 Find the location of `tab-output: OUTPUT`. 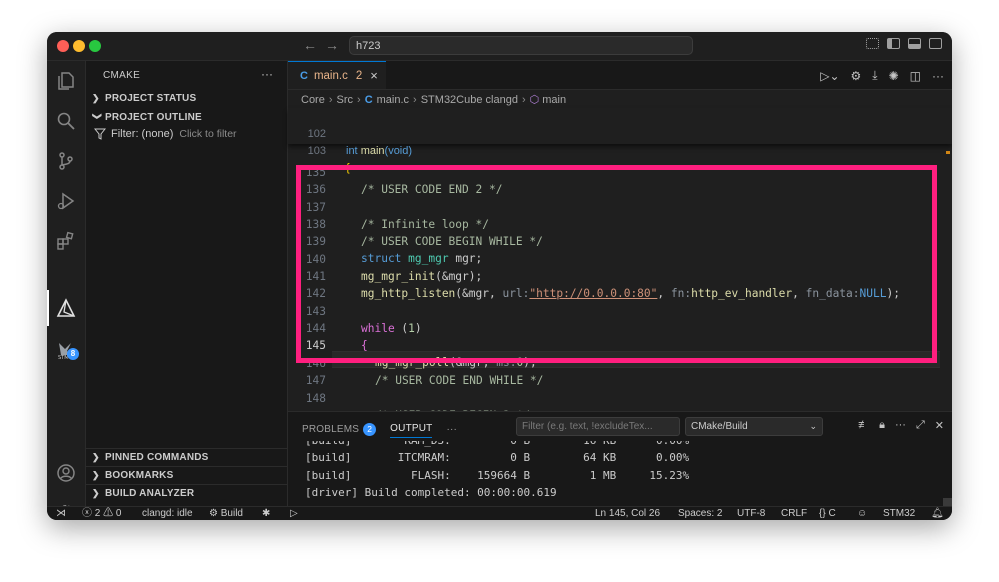

tab-output: OUTPUT is located at coordinates (411, 430).